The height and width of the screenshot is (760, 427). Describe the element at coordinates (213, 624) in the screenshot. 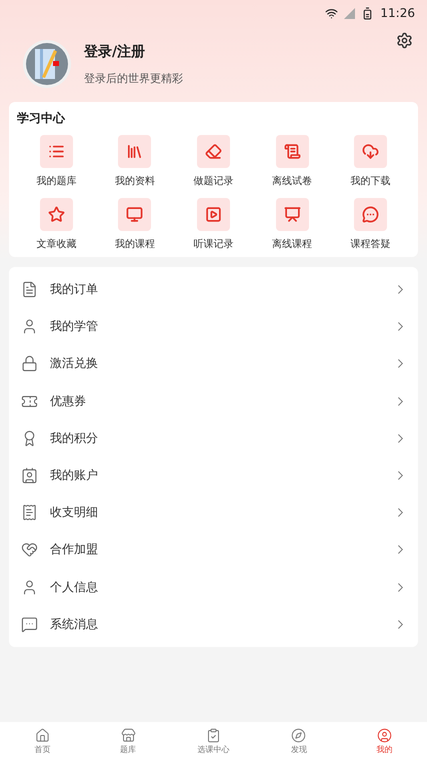

I see `menu-row: 系统消息` at that location.